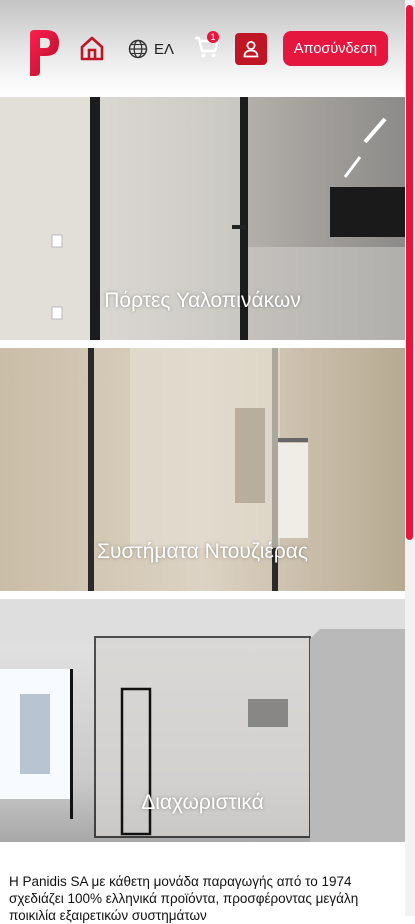  I want to click on category-title: Διαχωριστικά, so click(202, 802).